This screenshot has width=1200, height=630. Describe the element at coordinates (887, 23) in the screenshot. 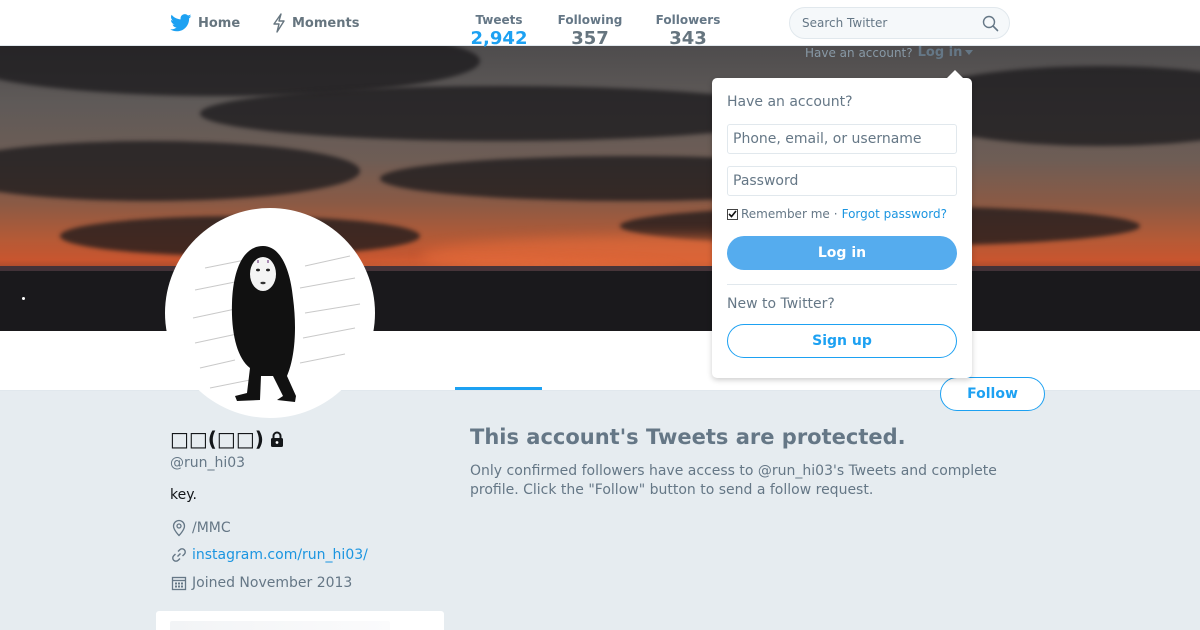

I see `search-input` at that location.